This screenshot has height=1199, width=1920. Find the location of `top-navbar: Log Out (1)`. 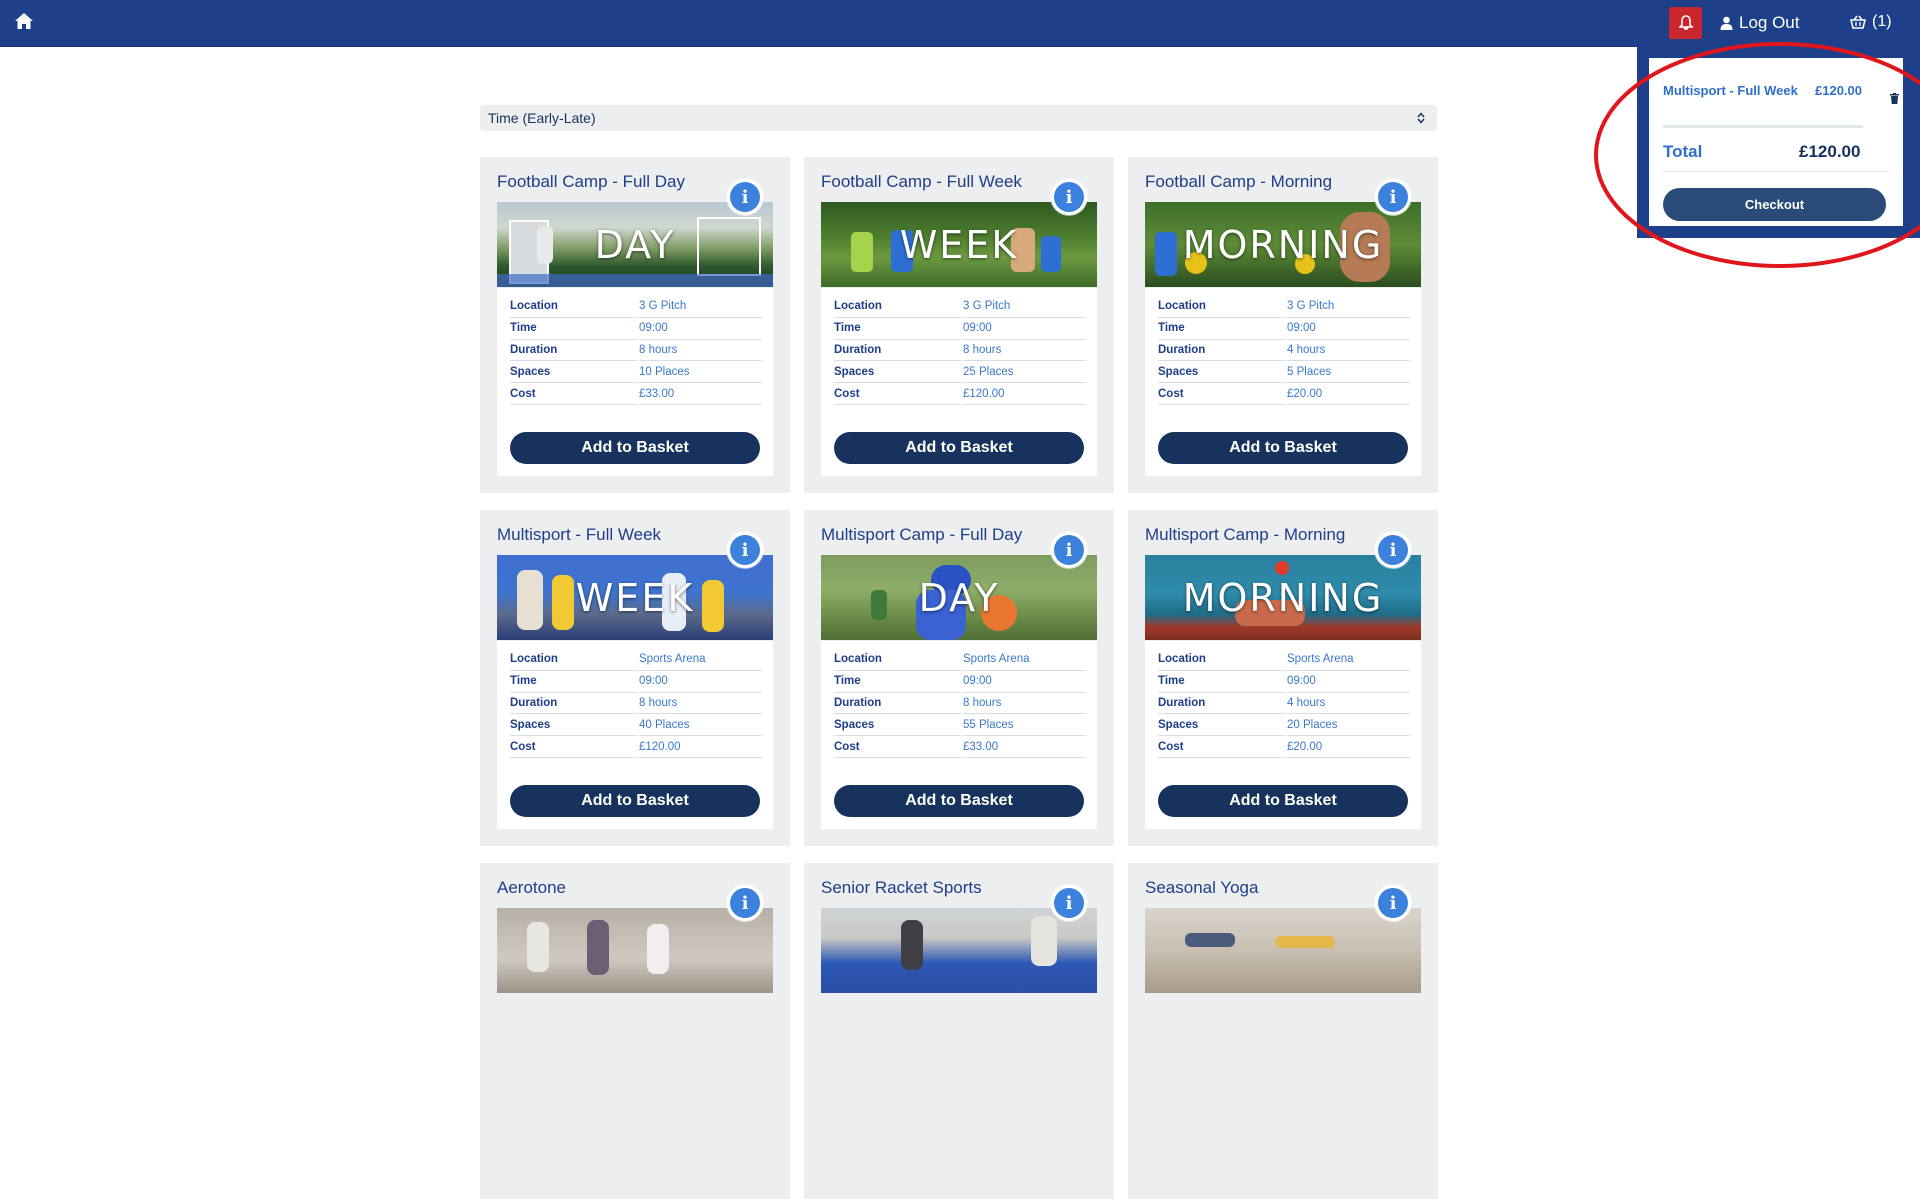

top-navbar: Log Out (1) is located at coordinates (960, 23).